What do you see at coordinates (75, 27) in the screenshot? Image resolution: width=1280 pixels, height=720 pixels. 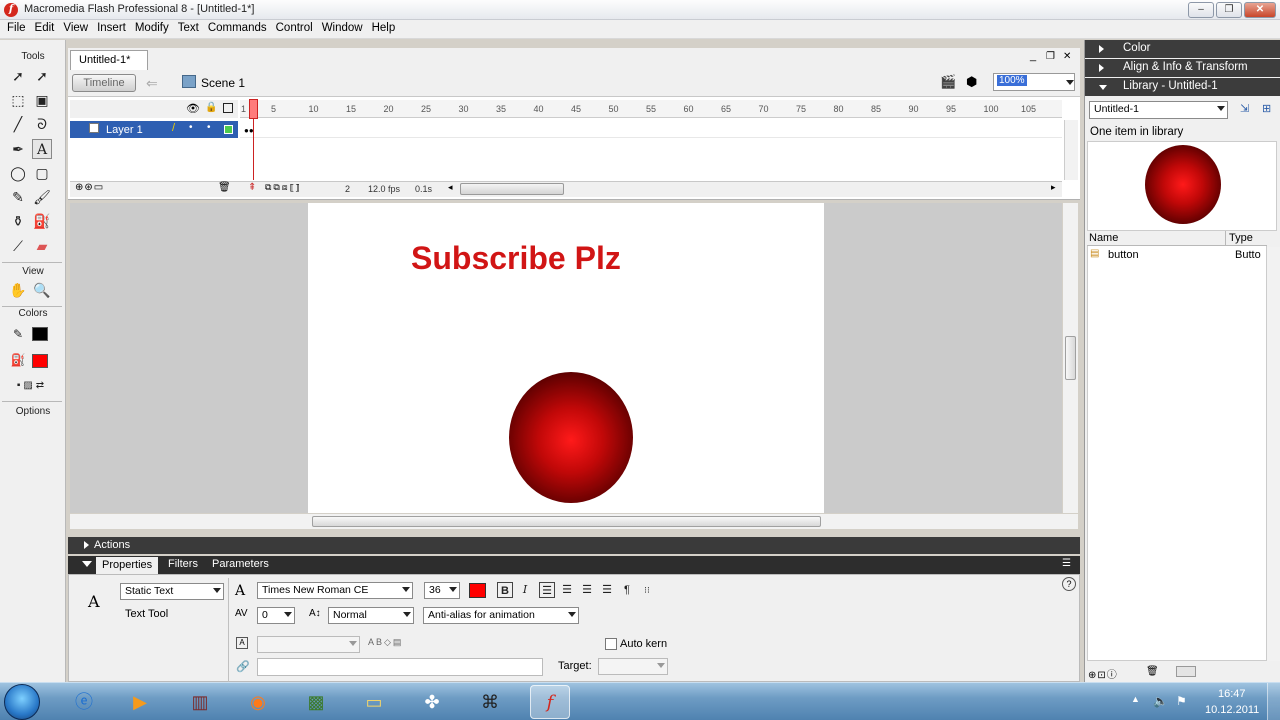 I see `menu-view: View` at bounding box center [75, 27].